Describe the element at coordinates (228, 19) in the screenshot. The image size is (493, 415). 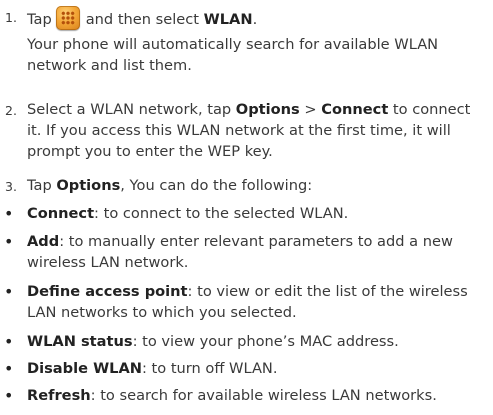
I see `wlan-term: WLAN` at that location.